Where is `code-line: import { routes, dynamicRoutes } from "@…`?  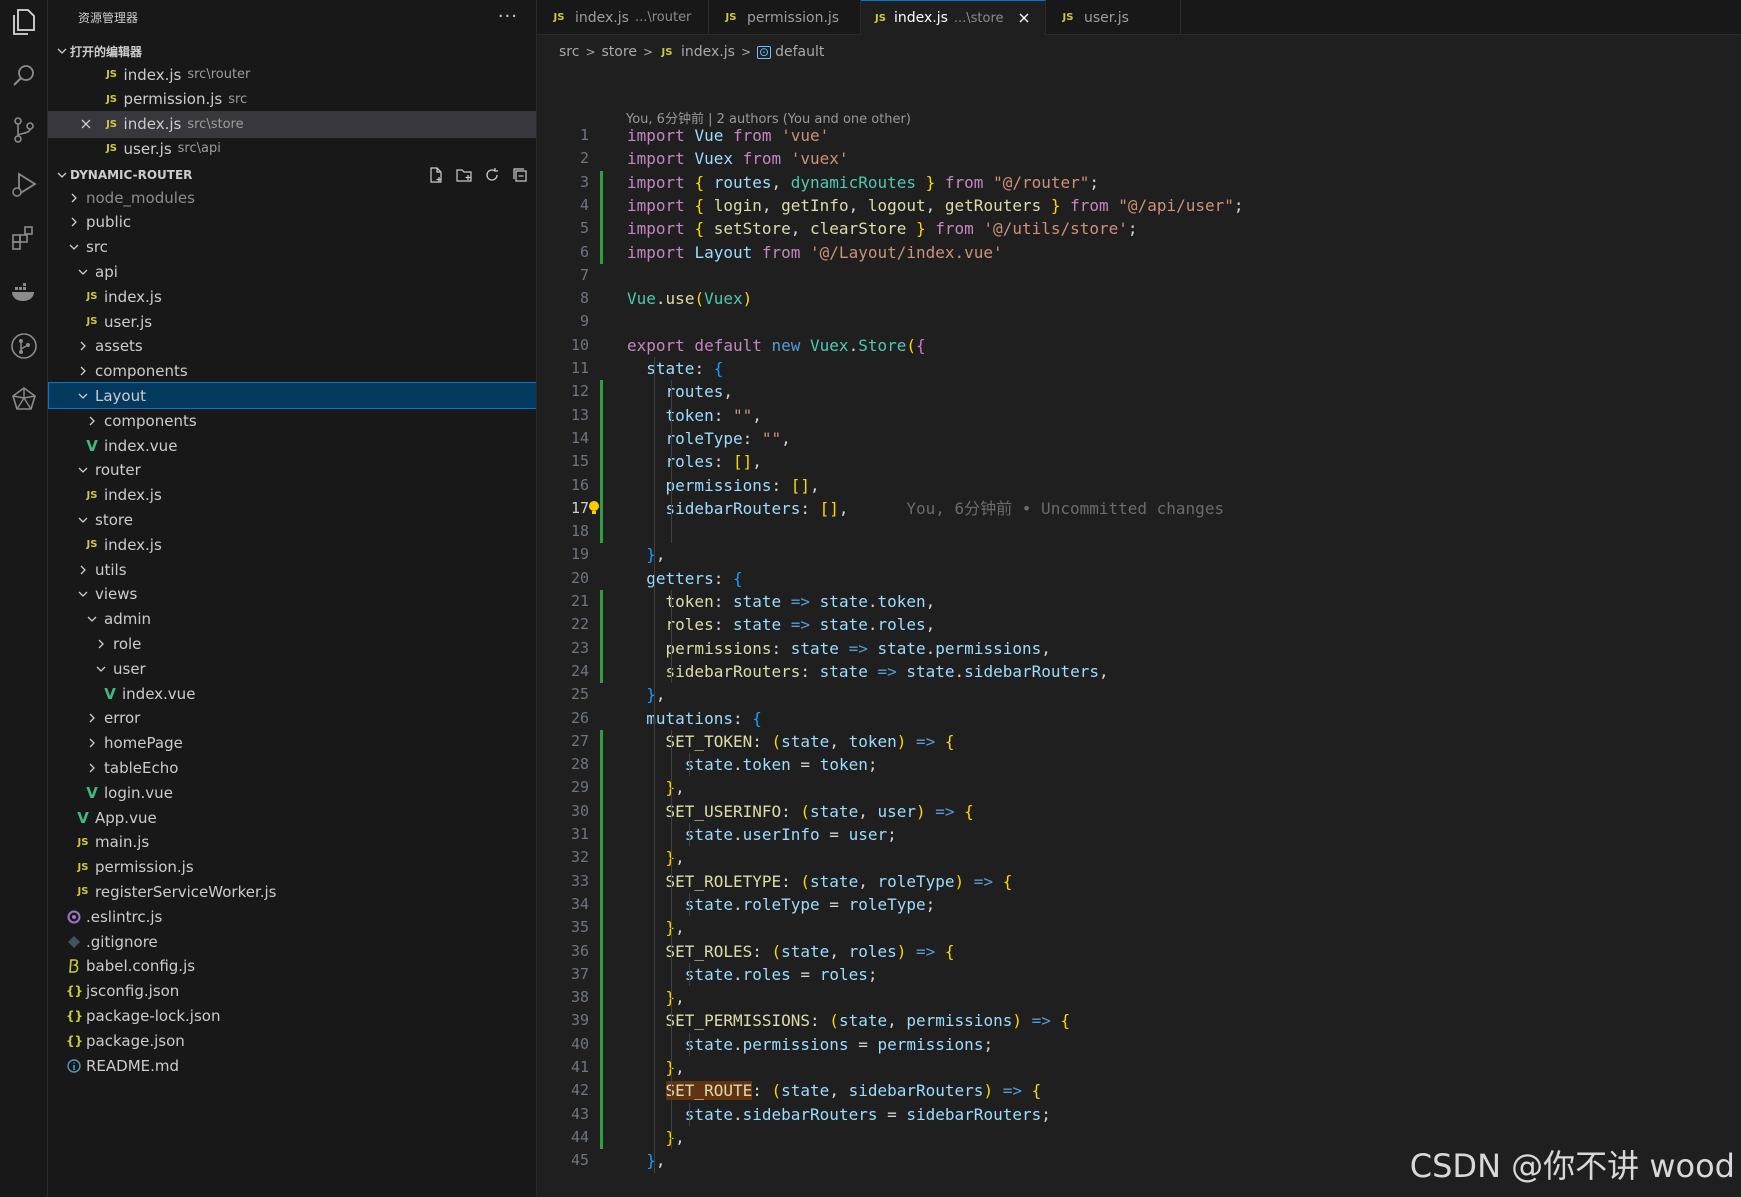 code-line: import { routes, dynamicRoutes } from "@… is located at coordinates (863, 182).